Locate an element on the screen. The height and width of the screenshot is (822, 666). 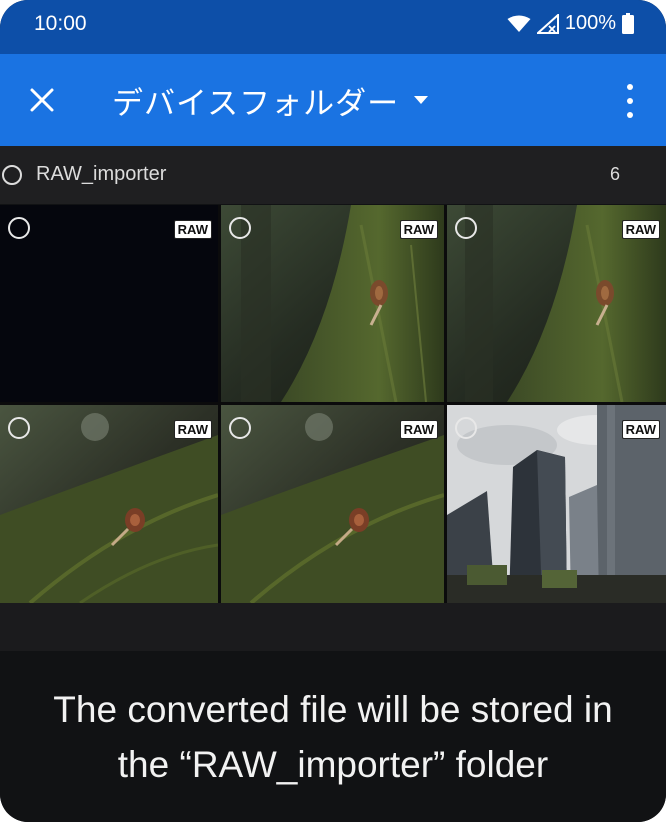
app-bar-title: デバイスフォルダー is located at coordinates (256, 103).